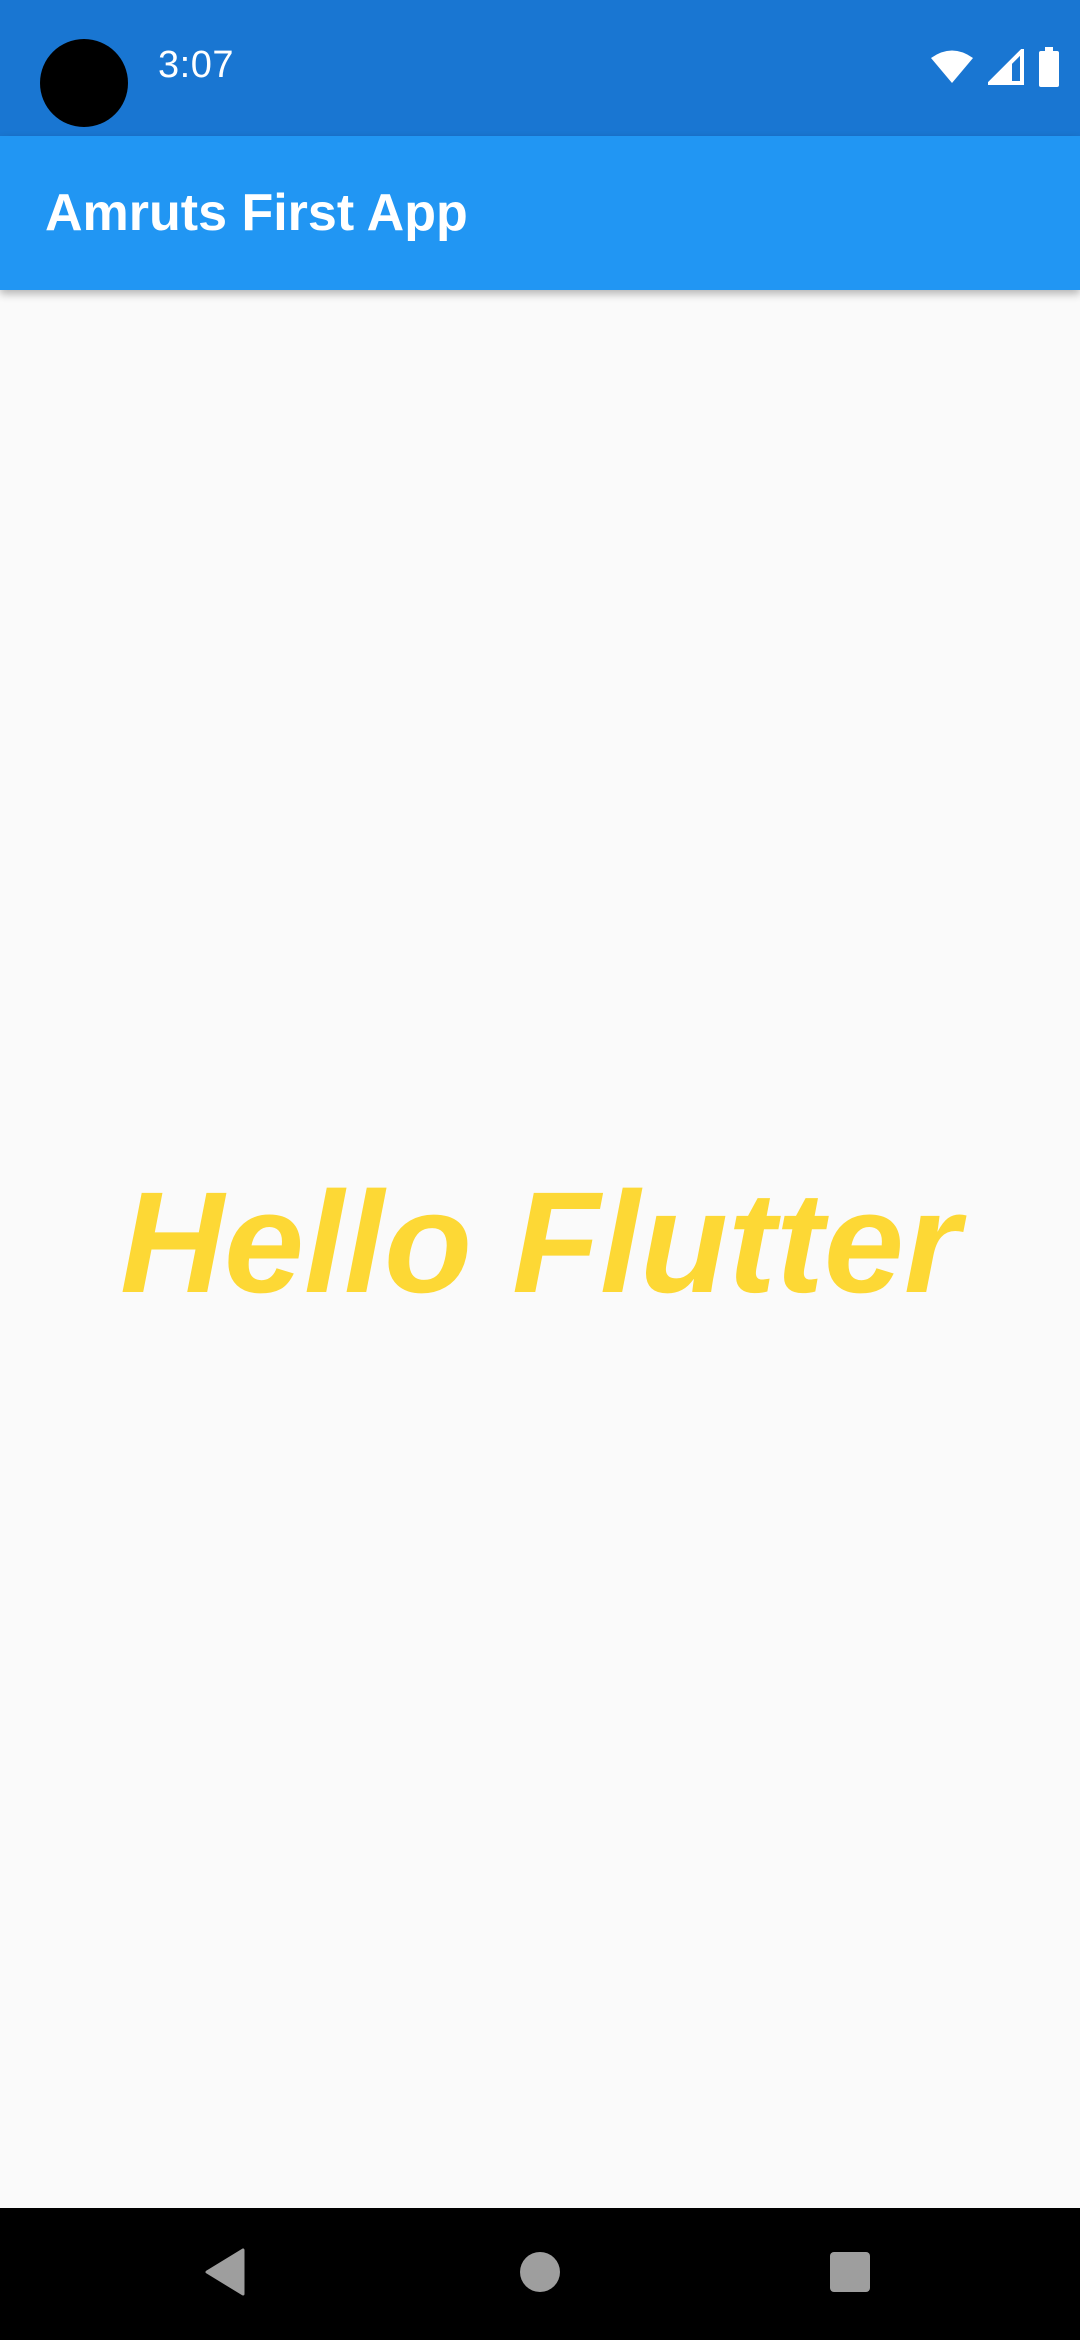 Image resolution: width=1080 pixels, height=2340 pixels. I want to click on status-time: 3:07, so click(196, 65).